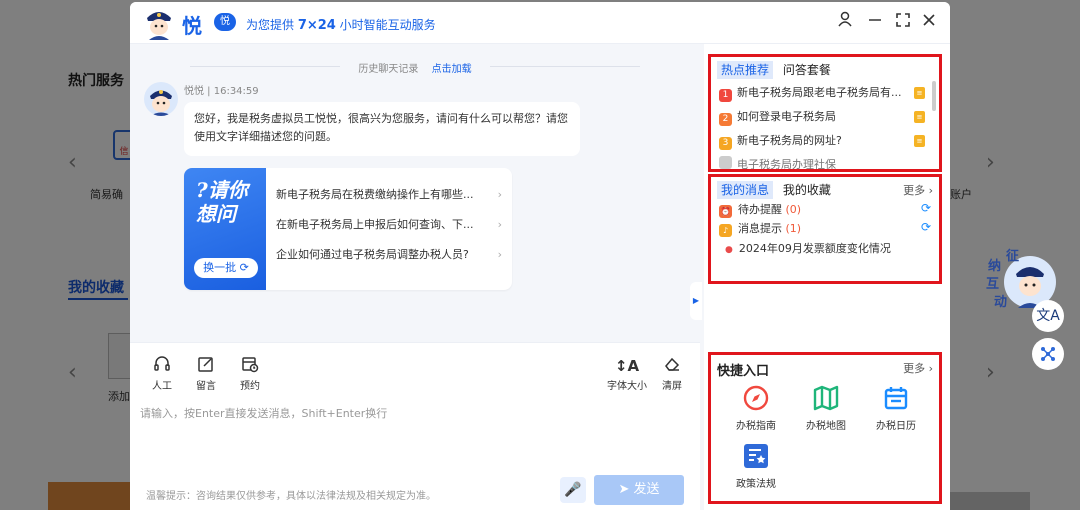 The width and height of the screenshot is (1080, 510). I want to click on calendar-clock-icon, so click(250, 366).